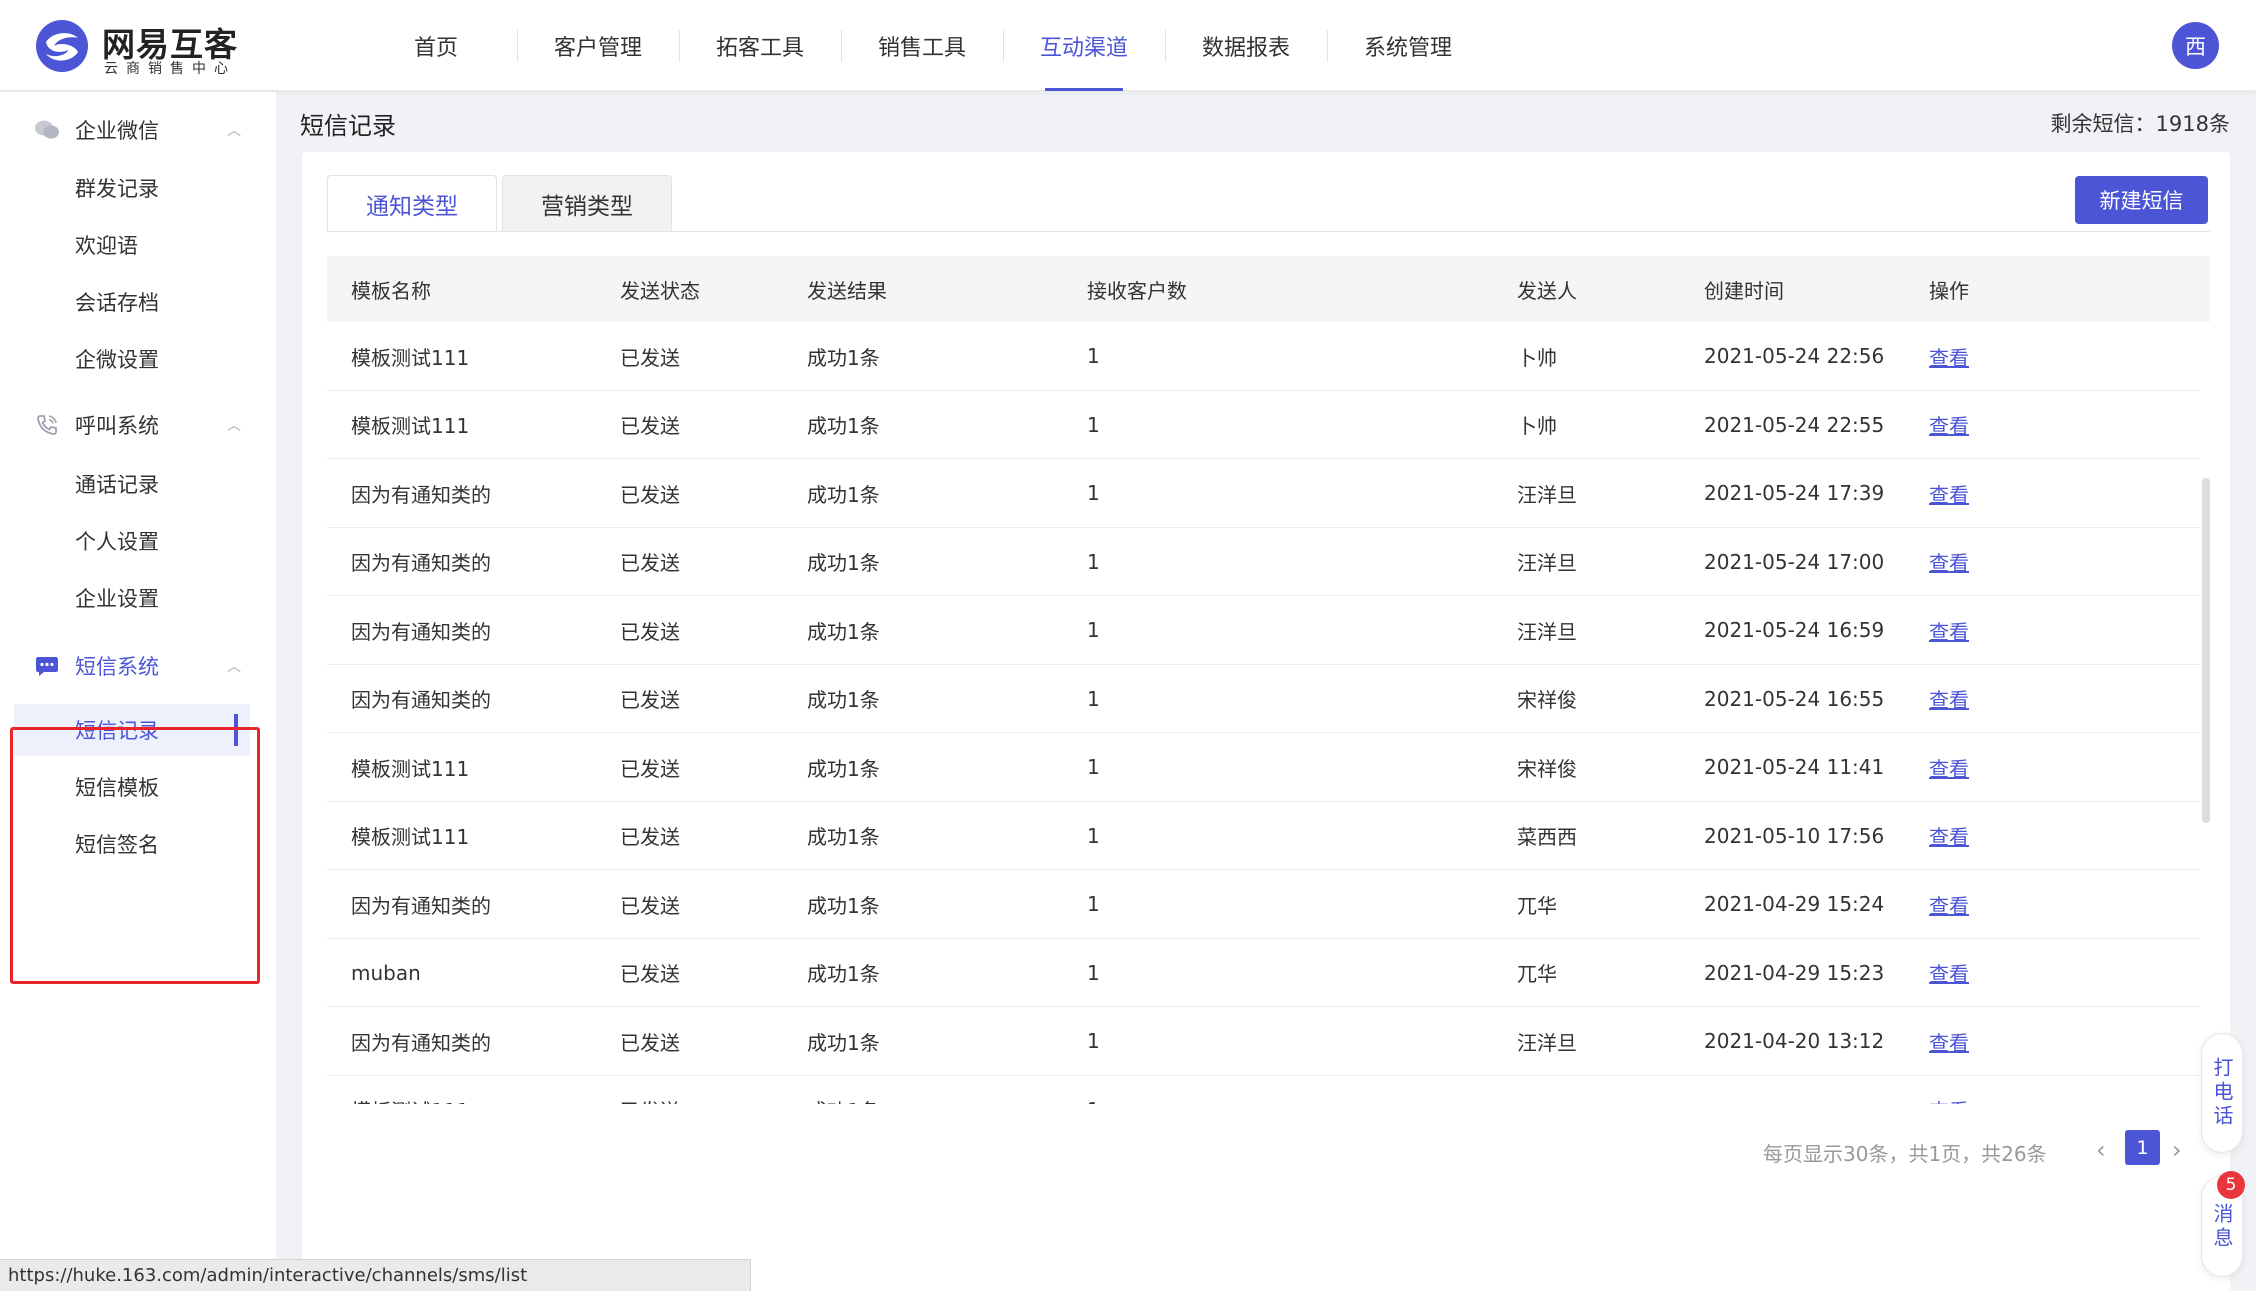  I want to click on avatar: 西, so click(2195, 45).